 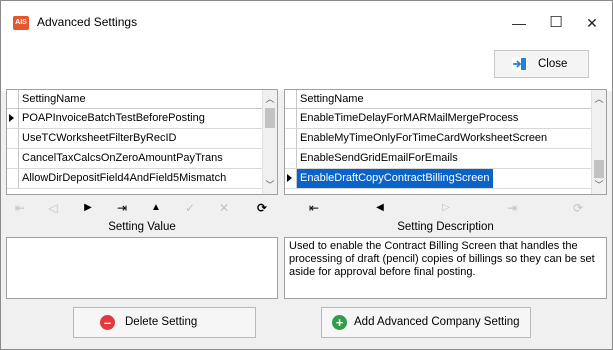 I want to click on title-bar: AIS Advanced Settings — ☐ ✕, so click(x=306, y=23).